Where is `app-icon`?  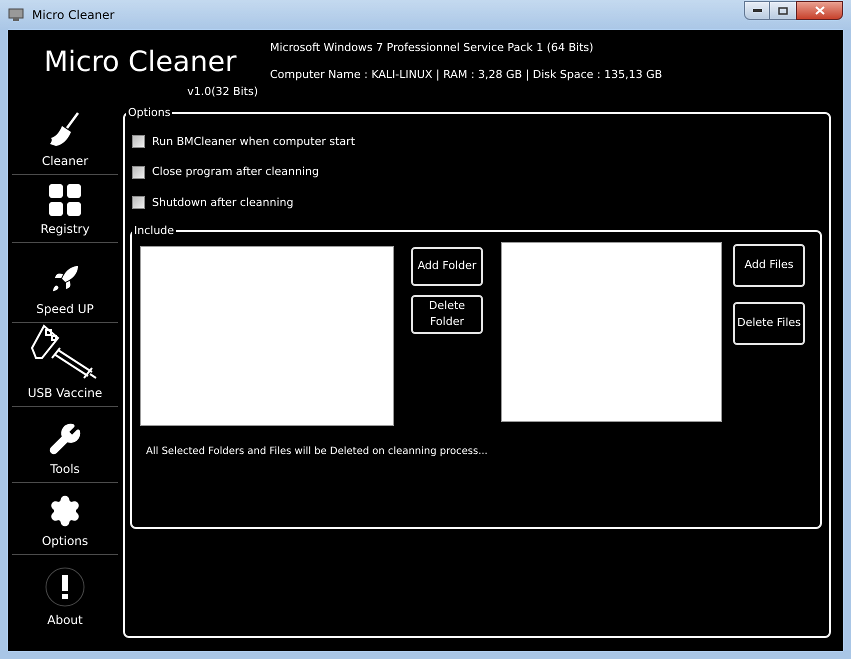
app-icon is located at coordinates (16, 15).